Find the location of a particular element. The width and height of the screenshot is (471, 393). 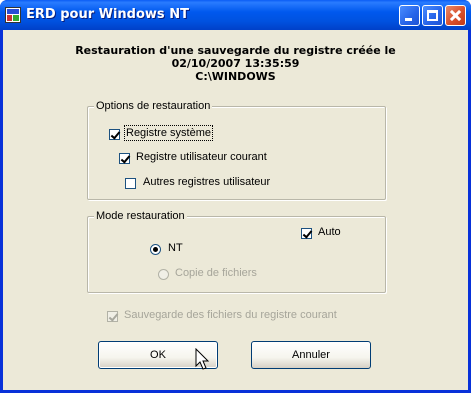

maximize-icon is located at coordinates (432, 15).